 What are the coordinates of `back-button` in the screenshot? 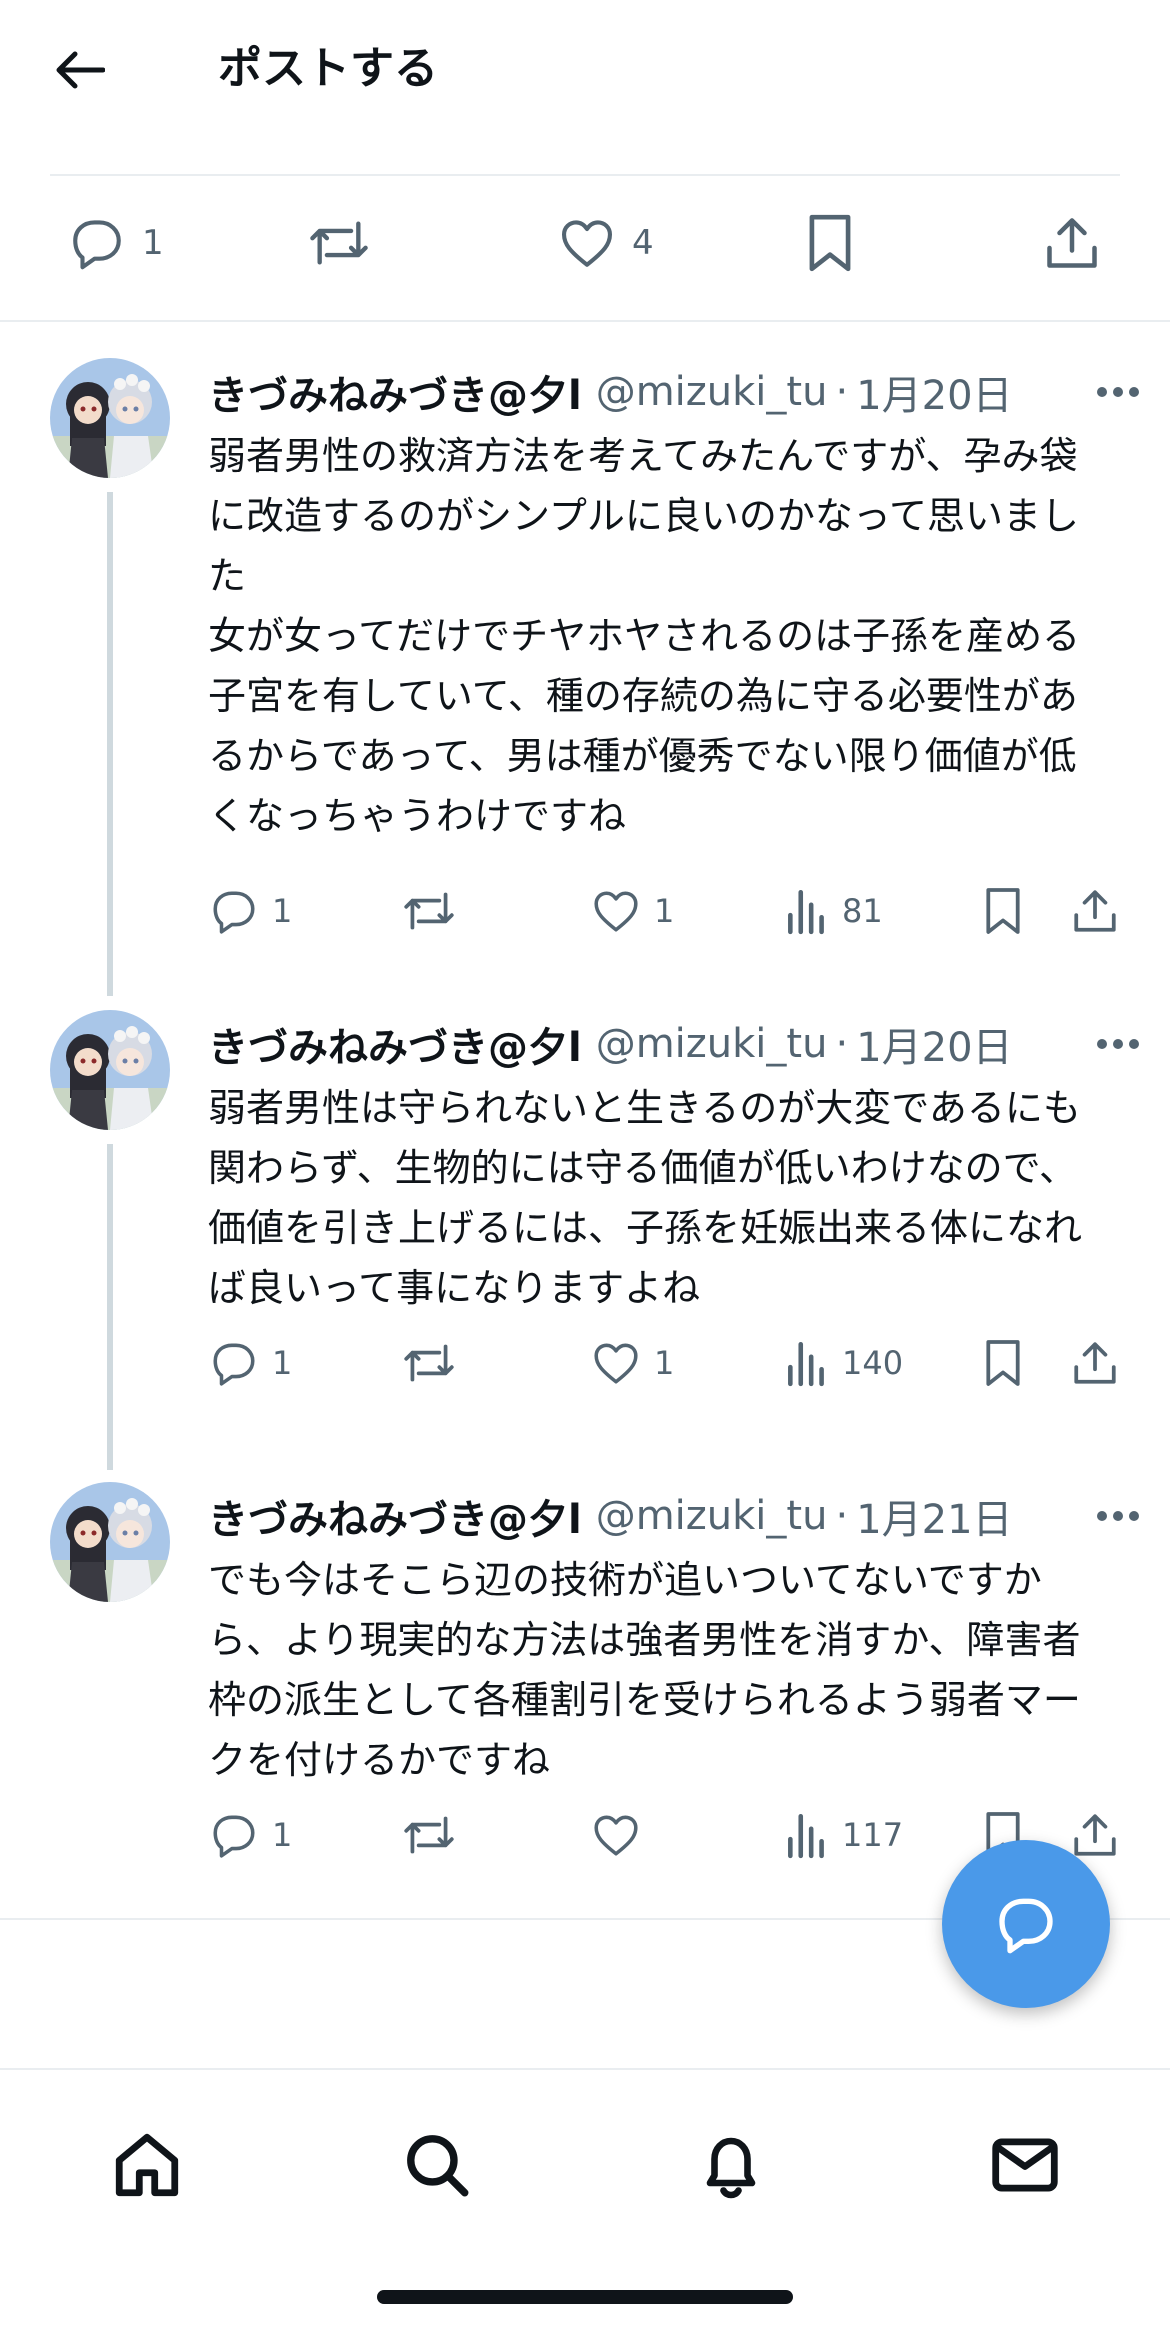 It's located at (79, 70).